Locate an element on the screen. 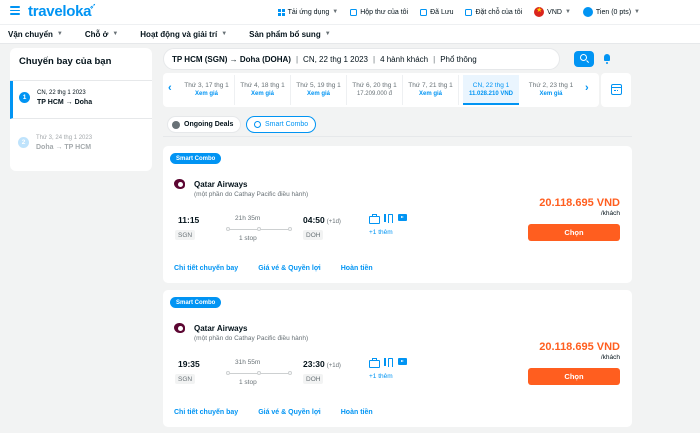  itinerary-leg-2: 2 Thứ 3, 24 thg 1 2023 Doha → TP HCM is located at coordinates (81, 144).